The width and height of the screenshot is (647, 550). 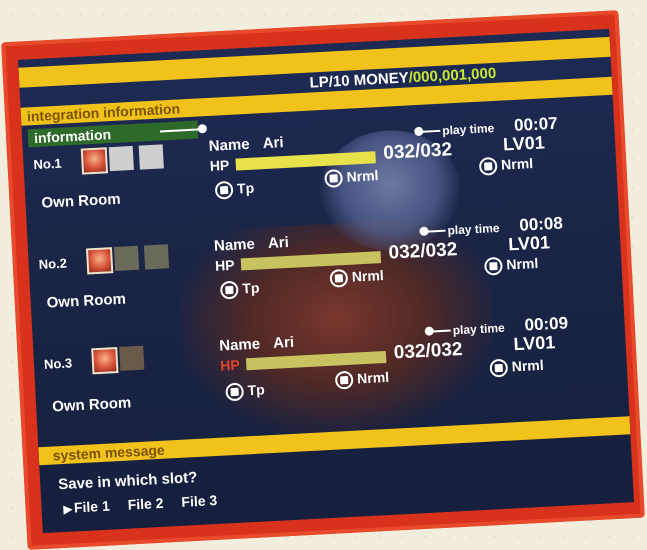 I want to click on slot-number: No.3, so click(x=58, y=363).